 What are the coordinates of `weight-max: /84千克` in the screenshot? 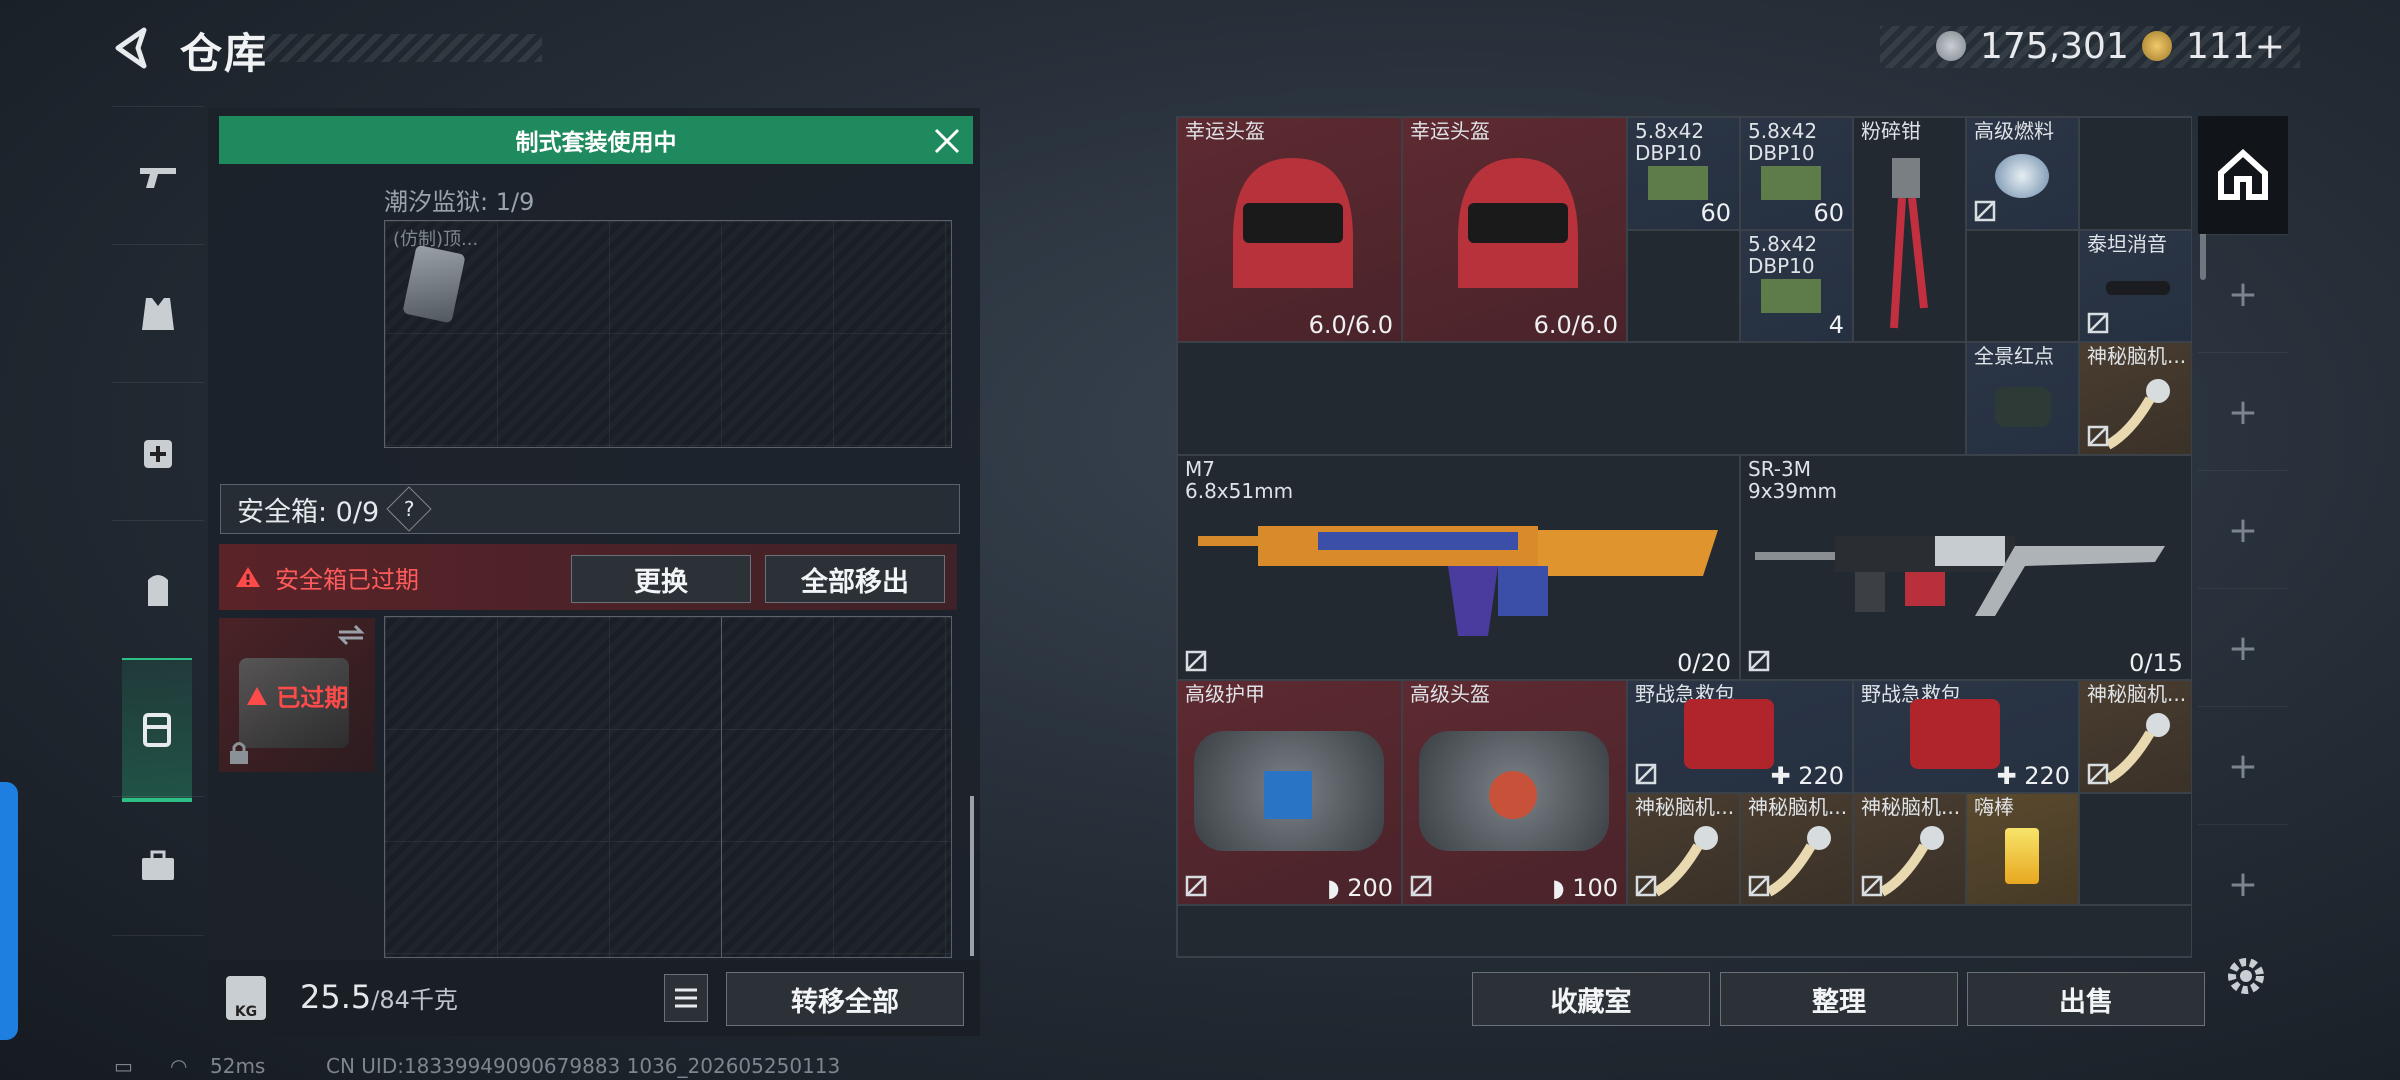 It's located at (414, 1000).